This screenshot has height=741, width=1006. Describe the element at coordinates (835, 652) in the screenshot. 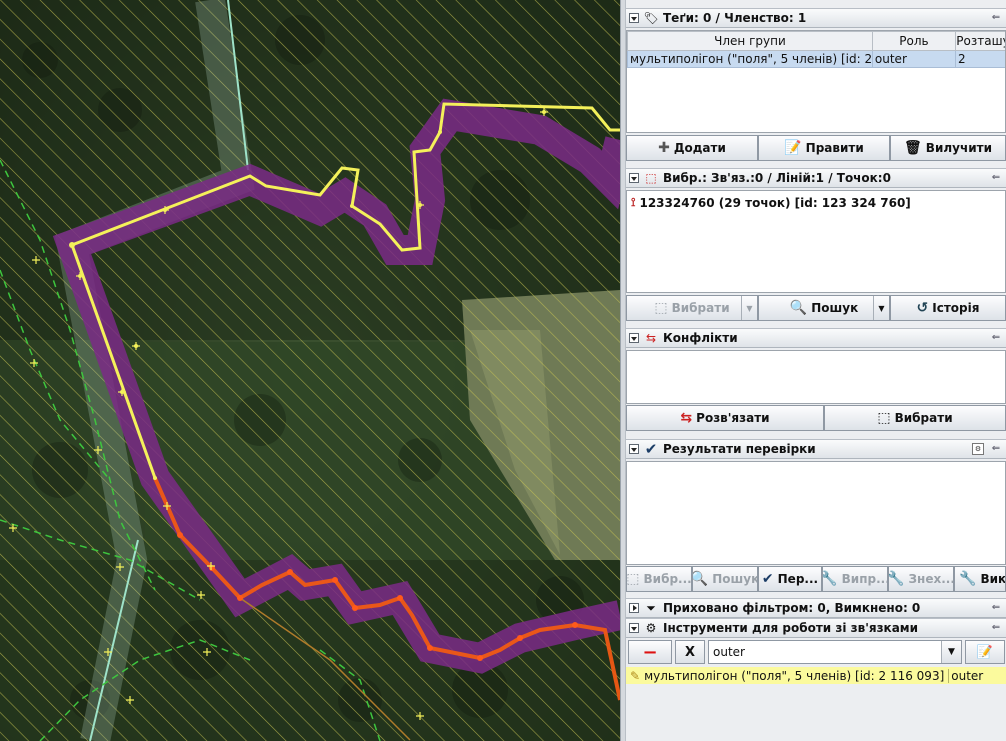

I see `role-combo: outer ▼` at that location.